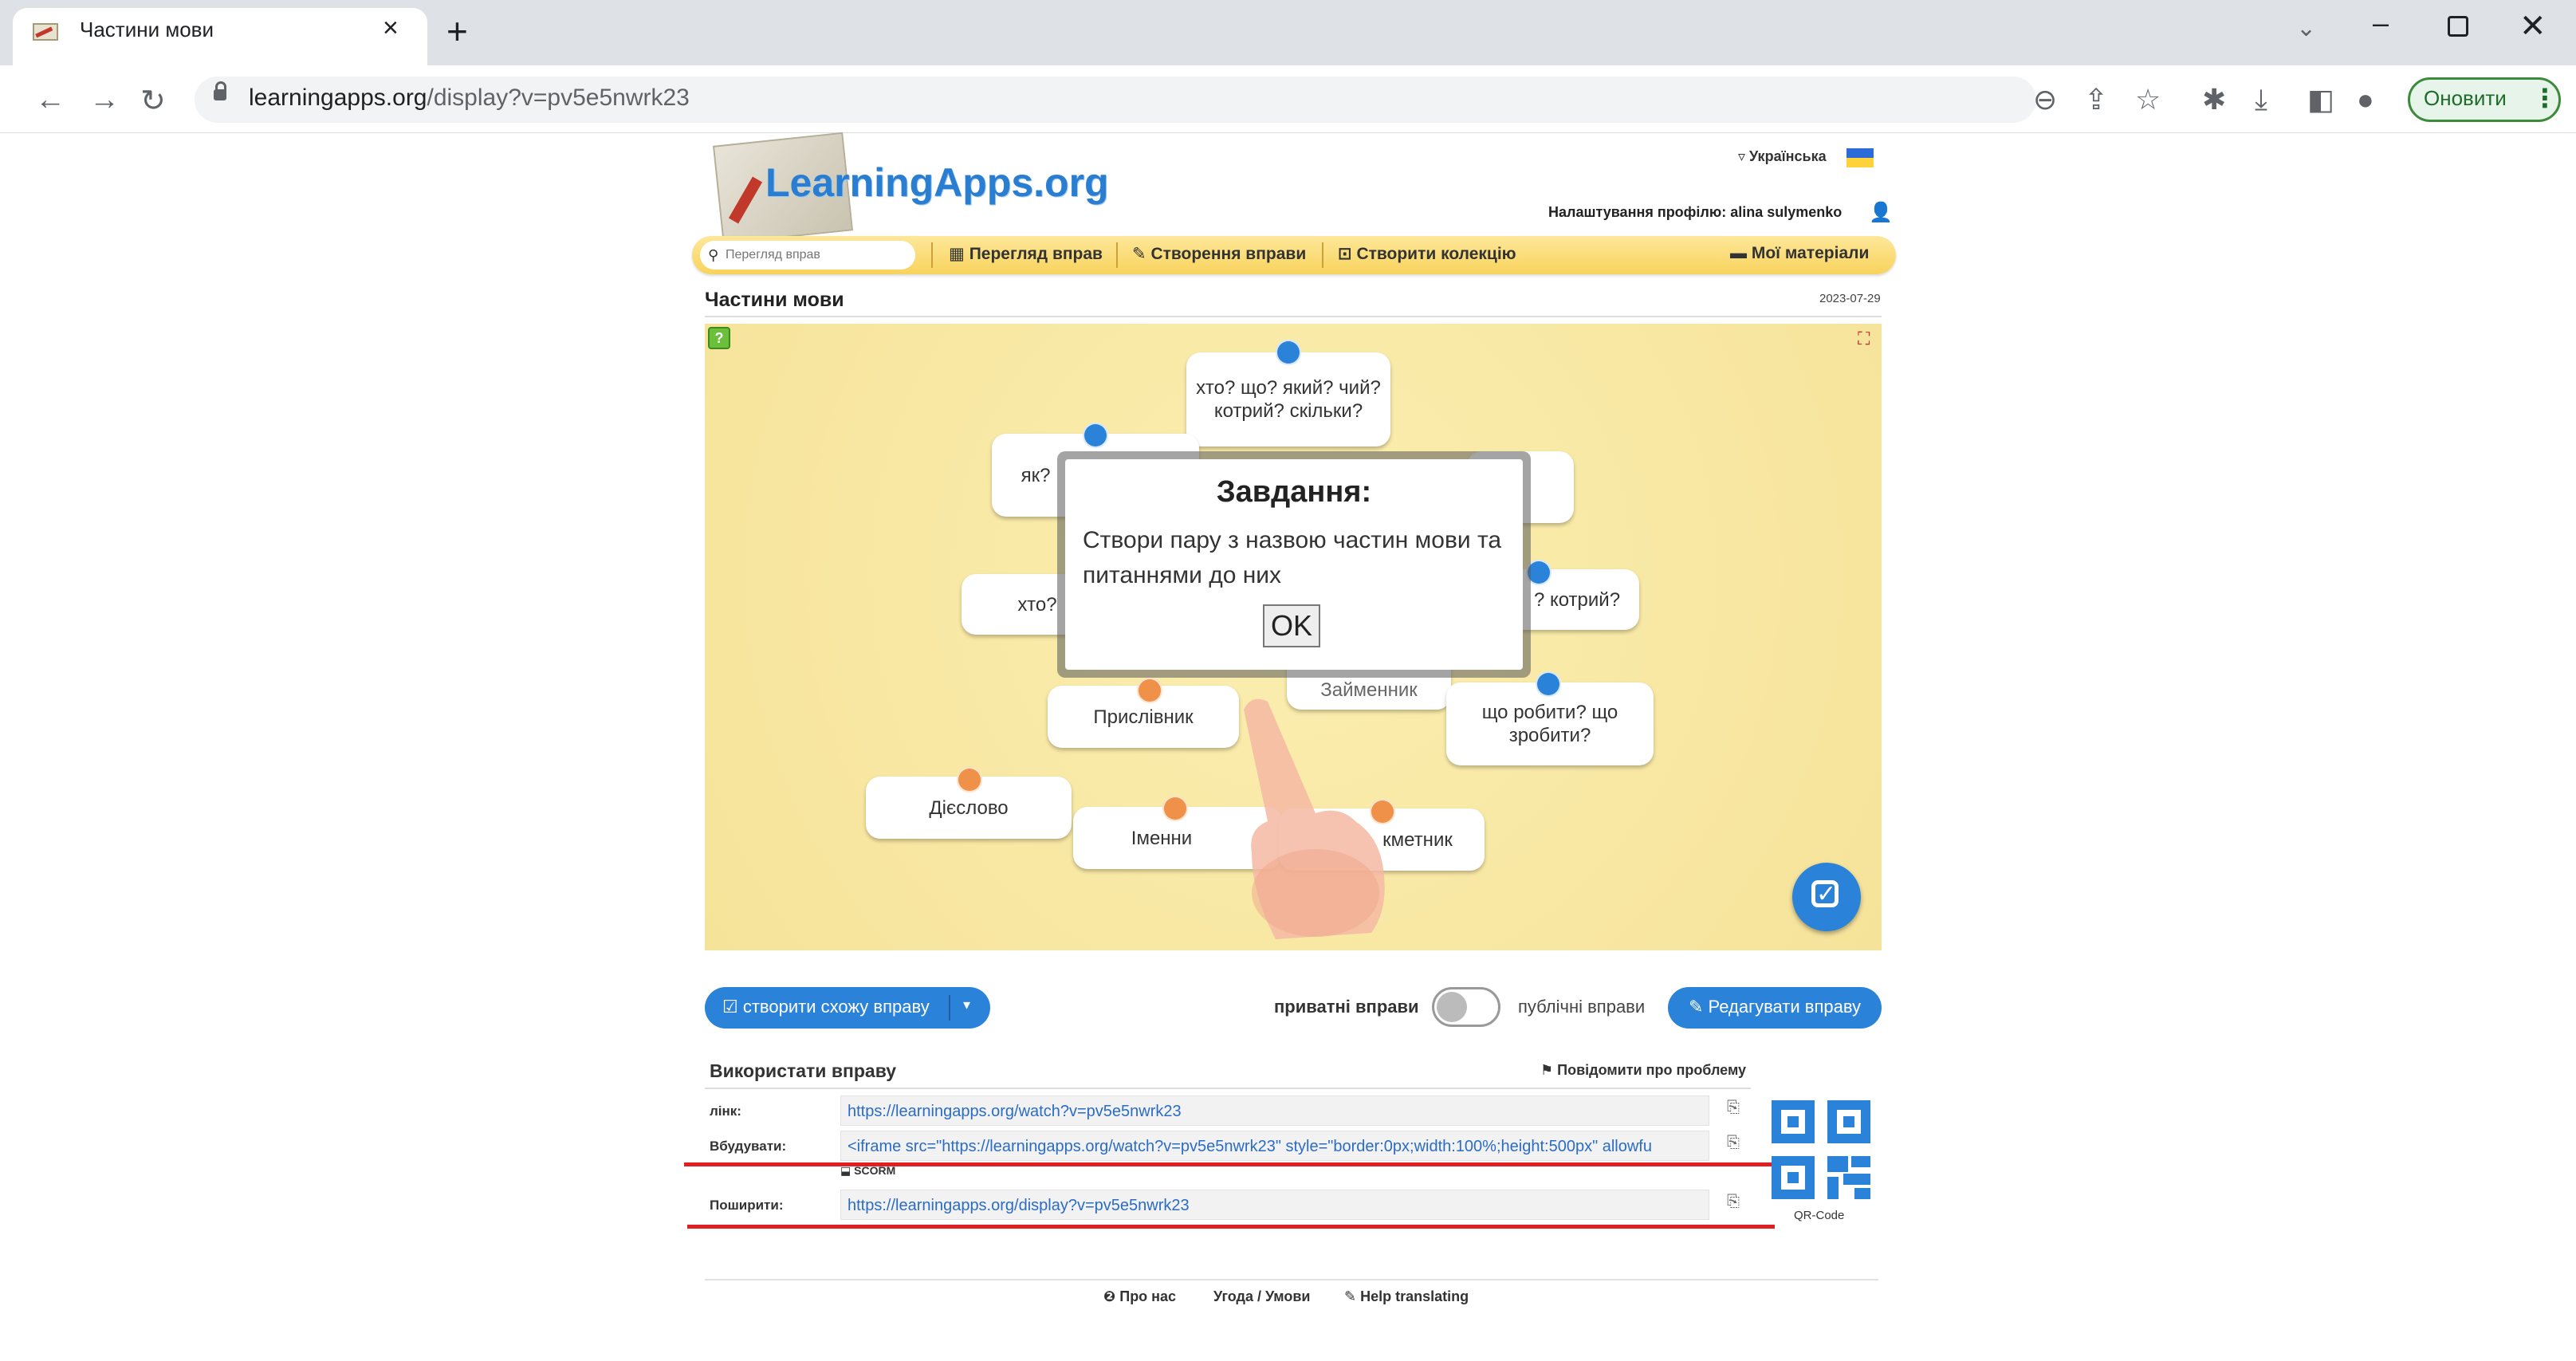 The width and height of the screenshot is (2576, 1361). What do you see at coordinates (1148, 1296) in the screenshot?
I see `footer-about-text: Про нас` at bounding box center [1148, 1296].